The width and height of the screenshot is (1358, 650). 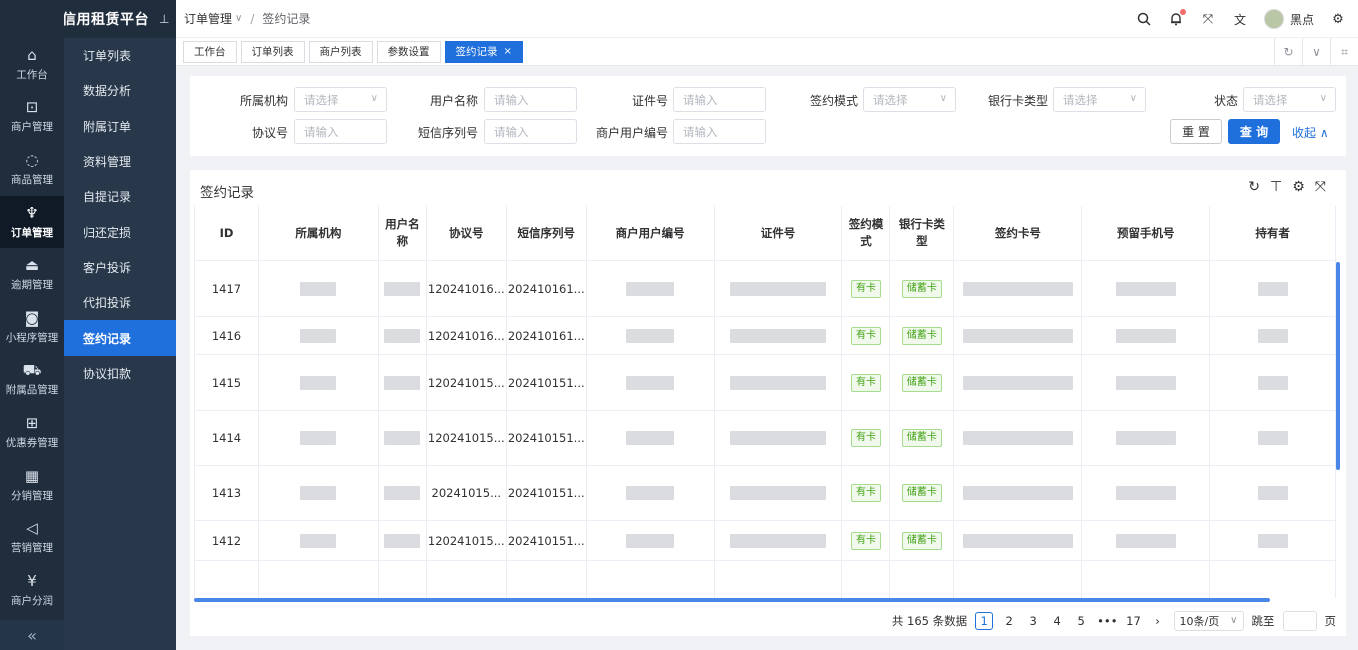 I want to click on nav-item-4: ⏏ 逾期管理, so click(x=32, y=274).